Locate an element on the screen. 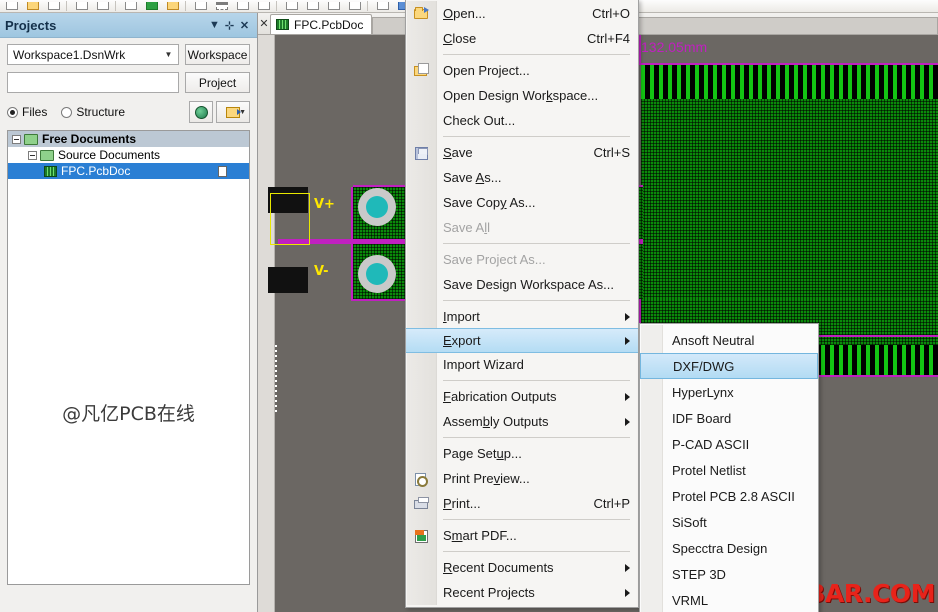 Image resolution: width=938 pixels, height=612 pixels. menu-item-assembly-outputs: Assembly Outputs is located at coordinates (522, 421).